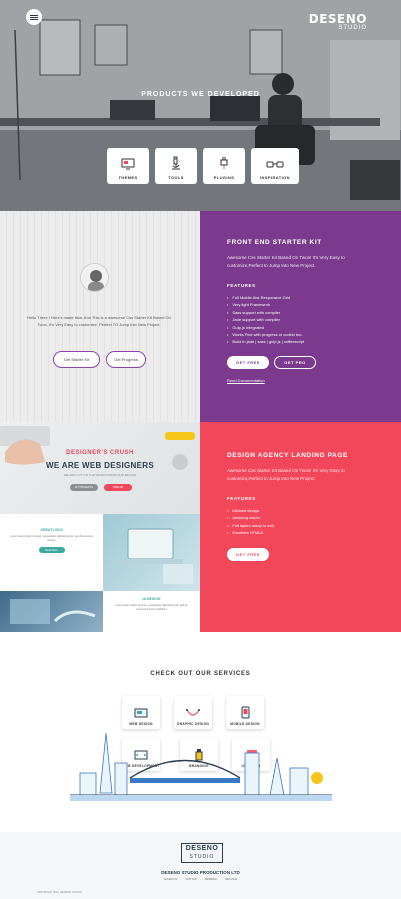 This screenshot has height=899, width=401. Describe the element at coordinates (202, 853) in the screenshot. I see `footer-logo: DESENO STUDIO` at that location.